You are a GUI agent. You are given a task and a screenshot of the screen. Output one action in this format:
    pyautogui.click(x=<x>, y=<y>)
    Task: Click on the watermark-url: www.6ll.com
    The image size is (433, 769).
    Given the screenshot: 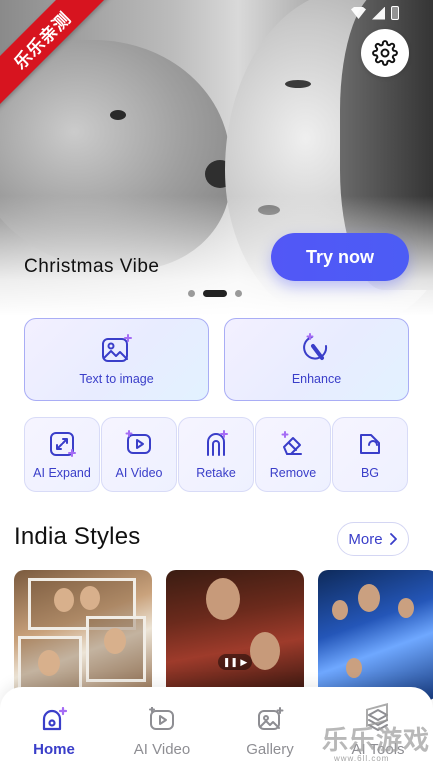 What is the action you would take?
    pyautogui.click(x=362, y=758)
    